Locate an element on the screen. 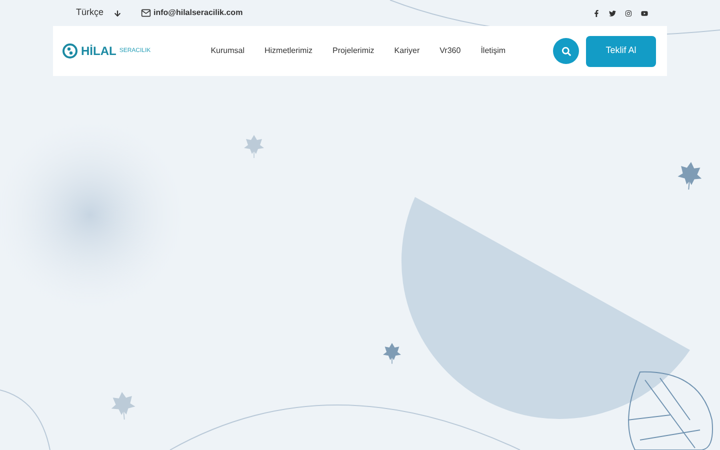 Image resolution: width=720 pixels, height=450 pixels. search-icon is located at coordinates (566, 51).